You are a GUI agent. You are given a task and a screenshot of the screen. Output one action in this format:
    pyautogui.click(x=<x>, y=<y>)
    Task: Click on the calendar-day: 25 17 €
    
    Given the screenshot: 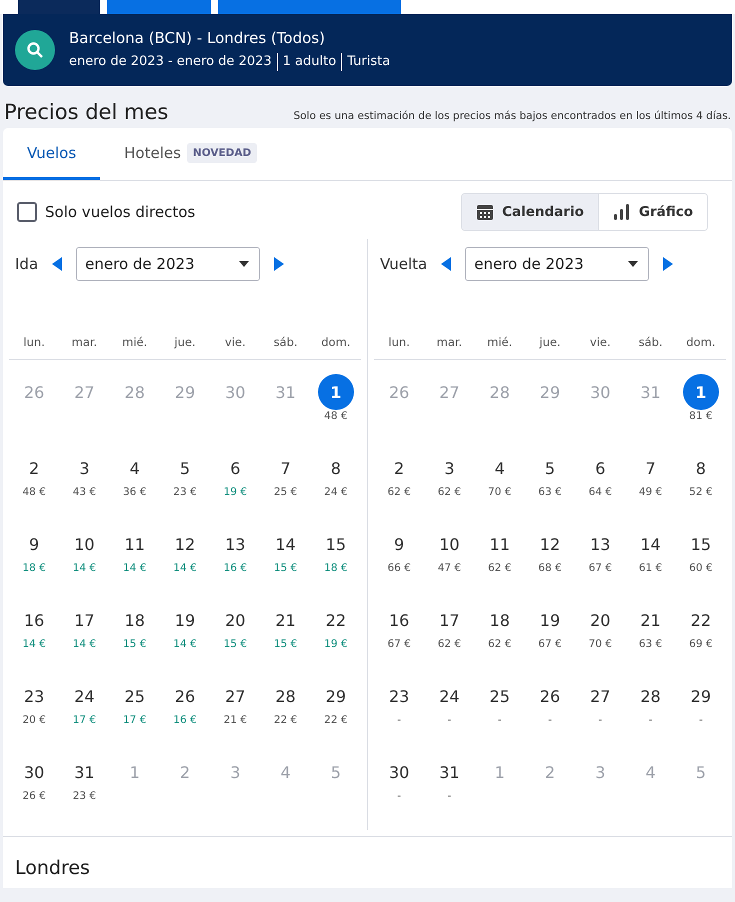 What is the action you would take?
    pyautogui.click(x=135, y=716)
    